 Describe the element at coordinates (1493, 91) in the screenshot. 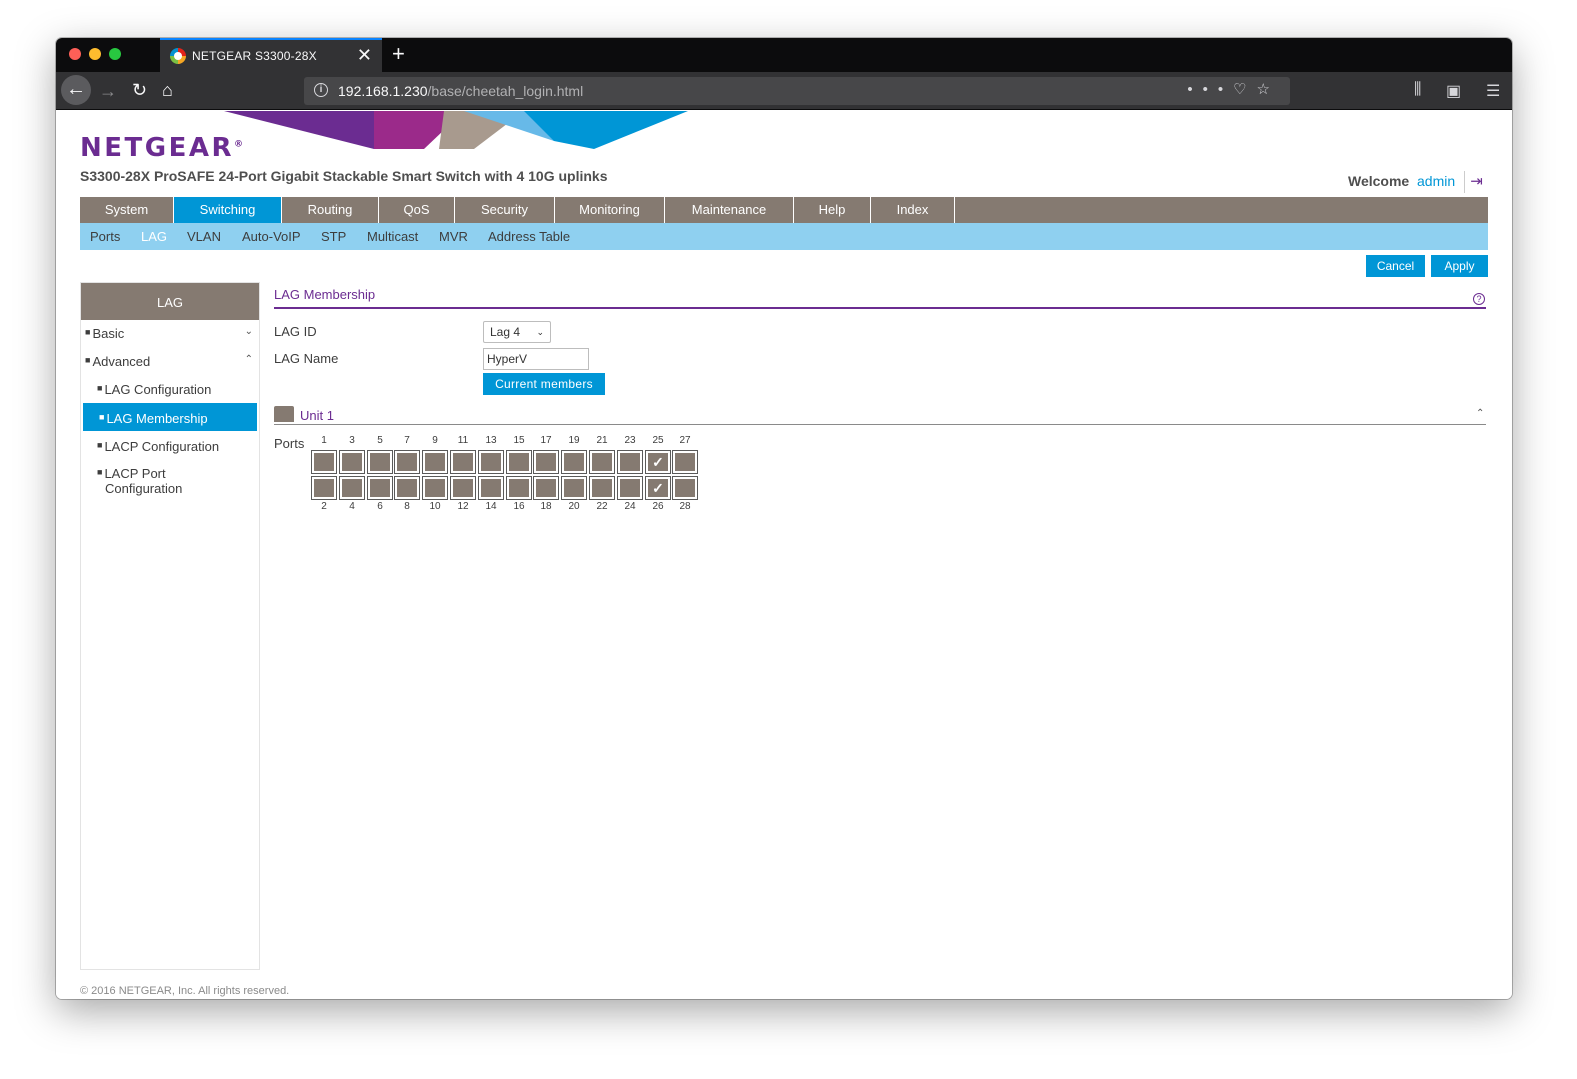

I see `menu-icon: ☰` at that location.